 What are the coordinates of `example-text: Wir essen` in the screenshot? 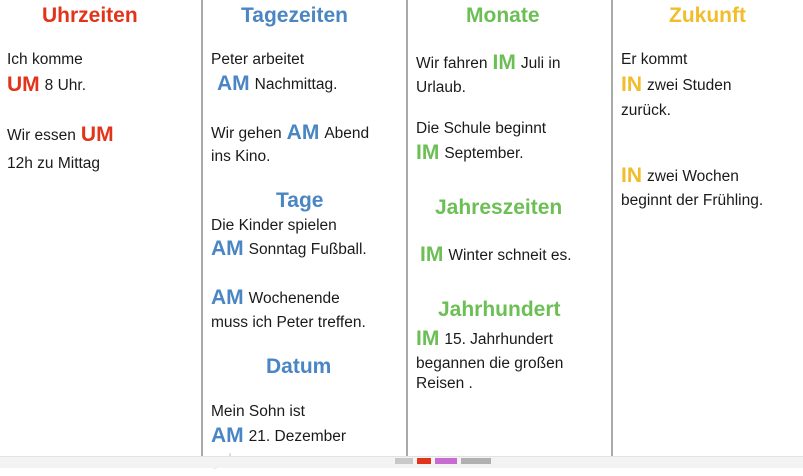 It's located at (41, 135).